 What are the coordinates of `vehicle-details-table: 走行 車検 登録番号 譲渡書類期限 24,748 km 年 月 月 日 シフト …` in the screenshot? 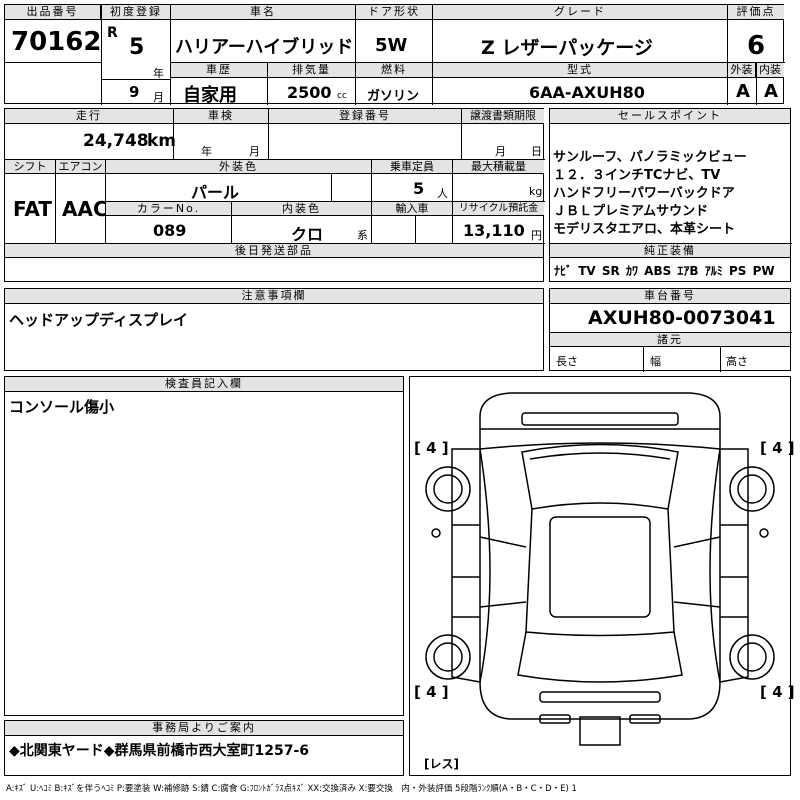 It's located at (274, 195).